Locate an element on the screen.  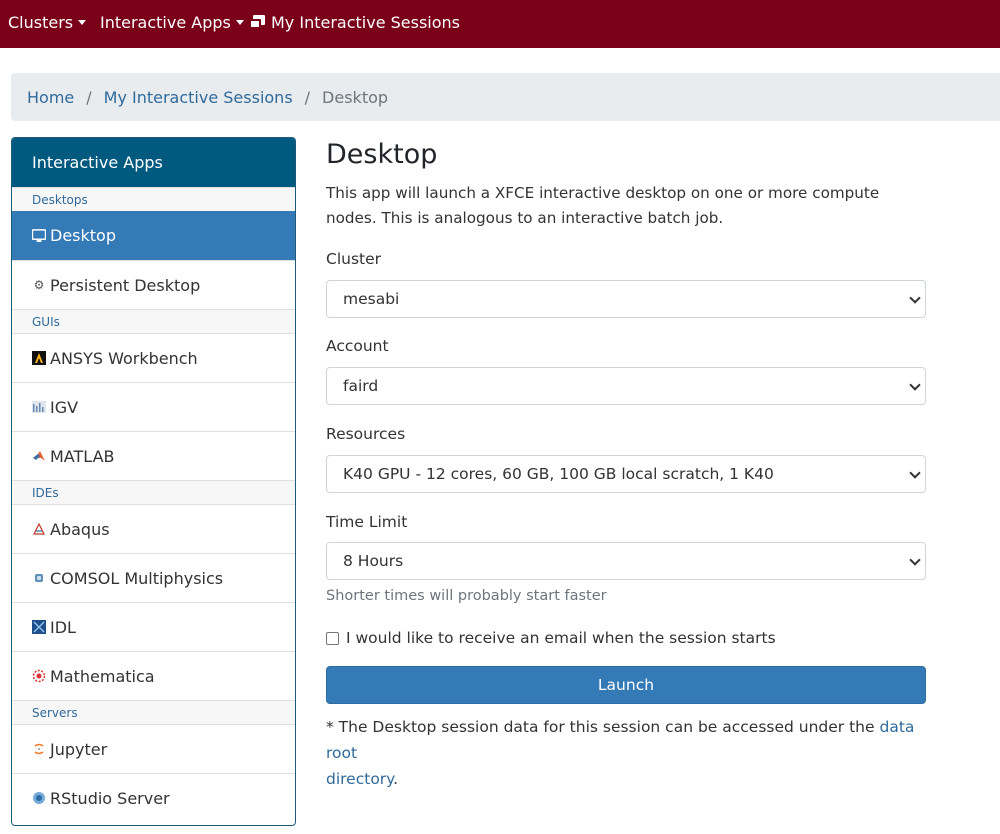
breadcrumb-home: Home is located at coordinates (50, 97).